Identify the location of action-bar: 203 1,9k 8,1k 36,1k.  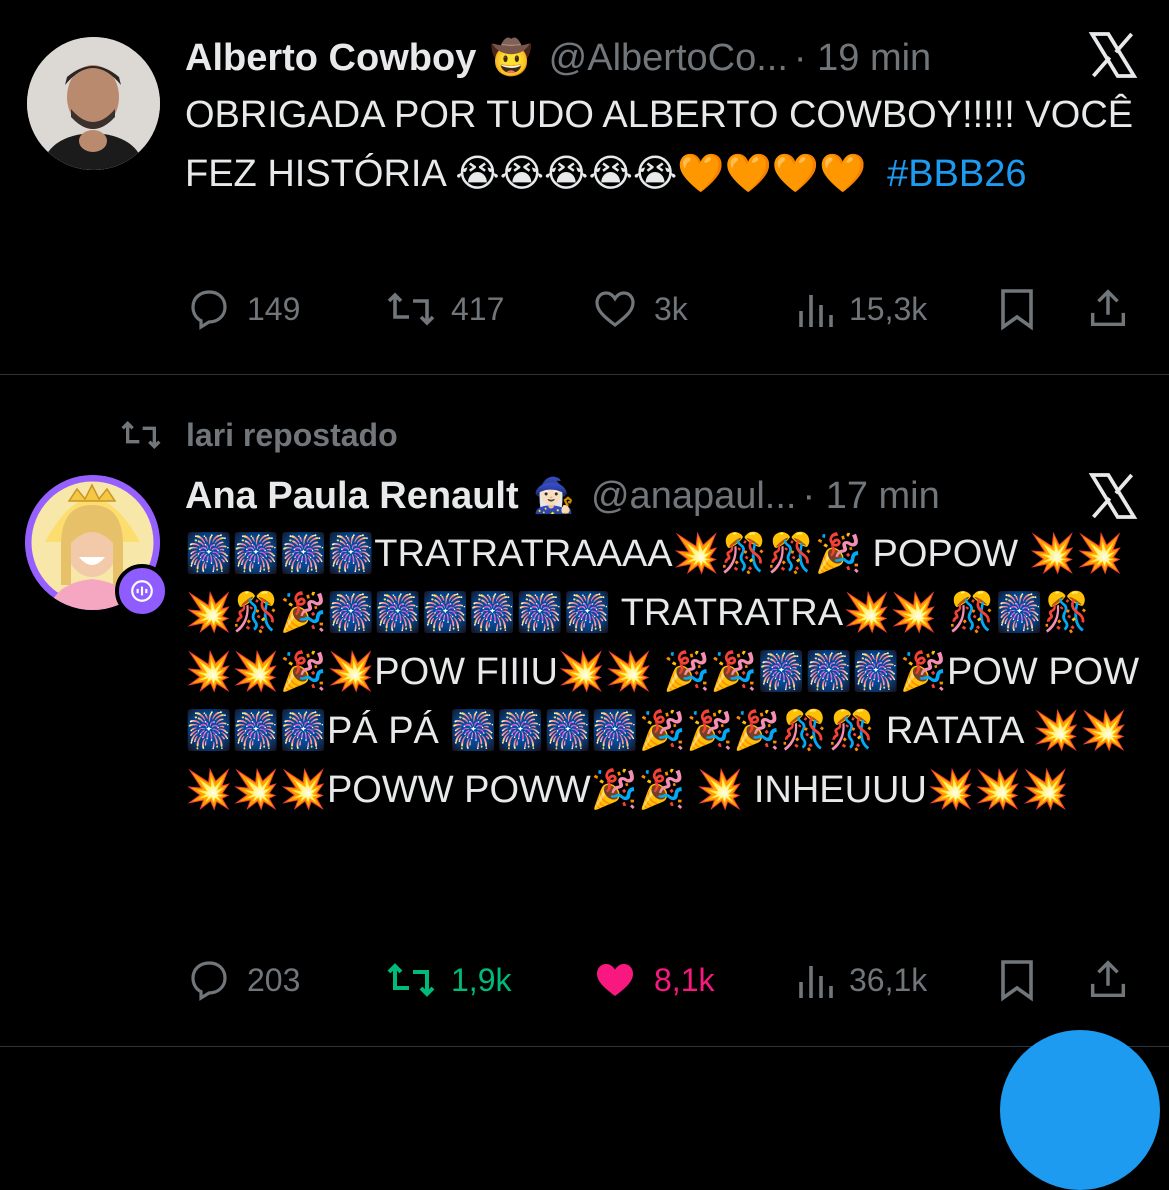
(662, 980).